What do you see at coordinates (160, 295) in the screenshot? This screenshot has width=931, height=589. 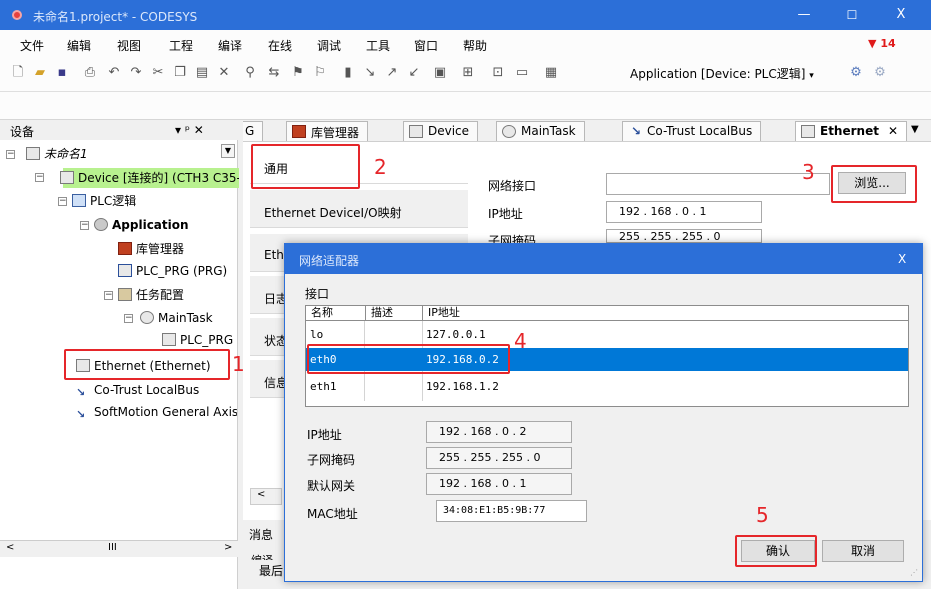 I see `tree-item-label: 任务配置` at bounding box center [160, 295].